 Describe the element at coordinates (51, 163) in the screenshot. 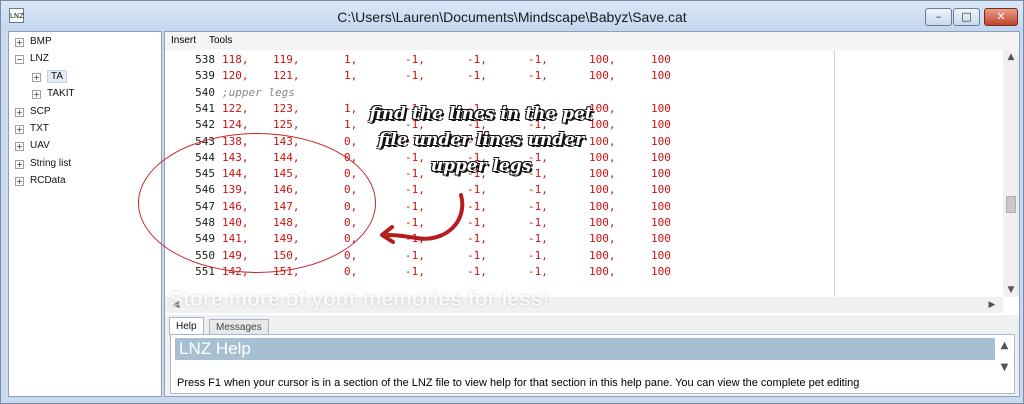

I see `tree-item-label: String list` at that location.